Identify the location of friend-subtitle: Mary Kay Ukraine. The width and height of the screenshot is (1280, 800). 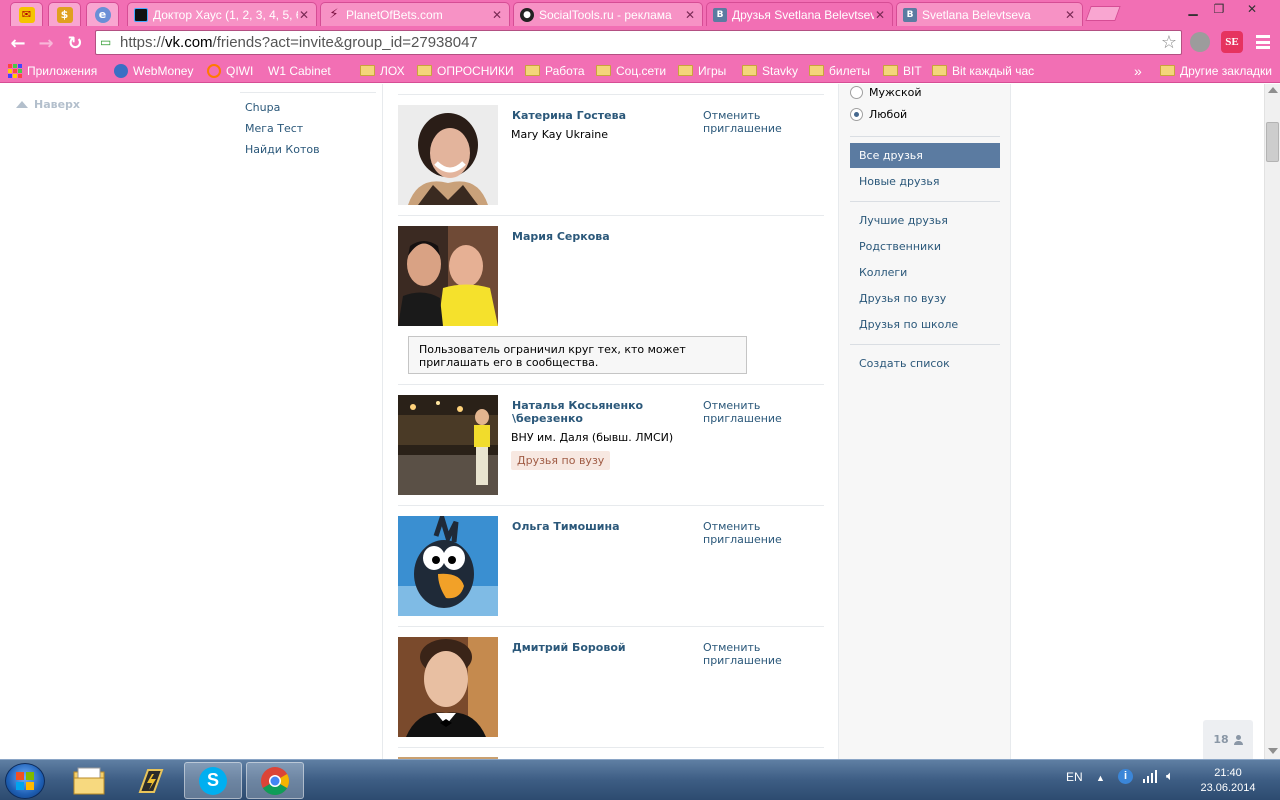
(560, 134).